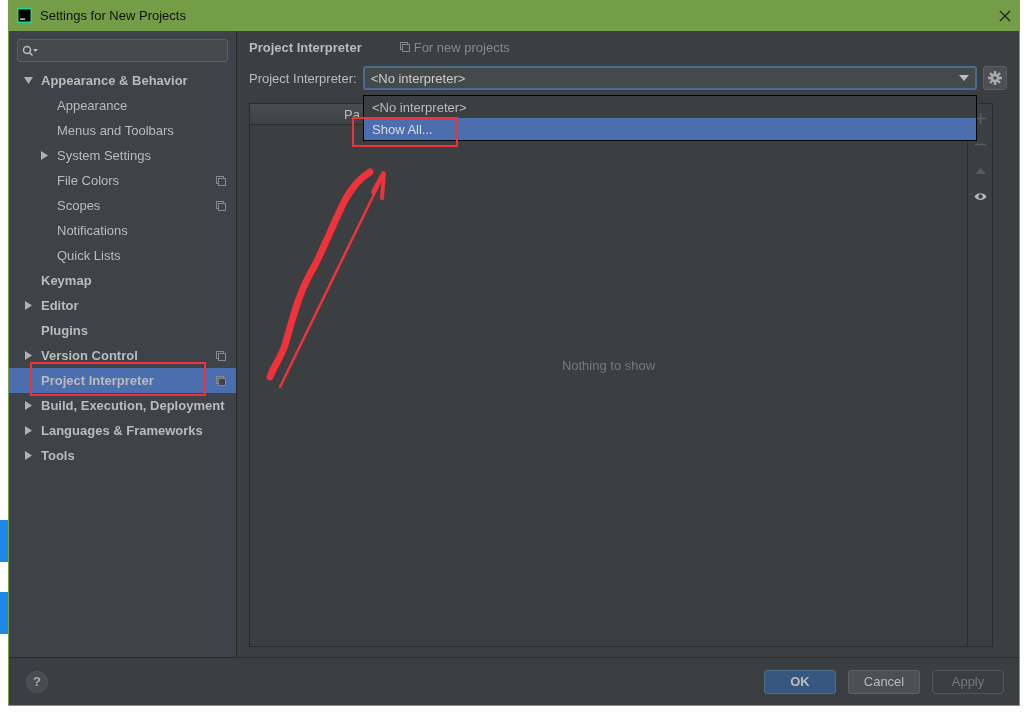  What do you see at coordinates (303, 78) in the screenshot?
I see `field-label: Project Interpreter:` at bounding box center [303, 78].